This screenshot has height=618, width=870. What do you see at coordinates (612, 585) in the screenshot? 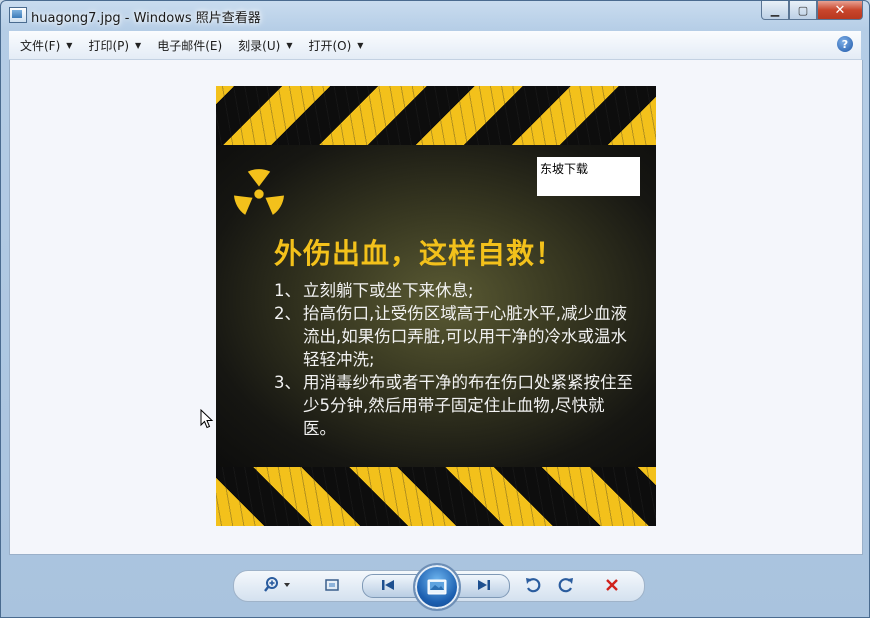
I see `delete-icon` at bounding box center [612, 585].